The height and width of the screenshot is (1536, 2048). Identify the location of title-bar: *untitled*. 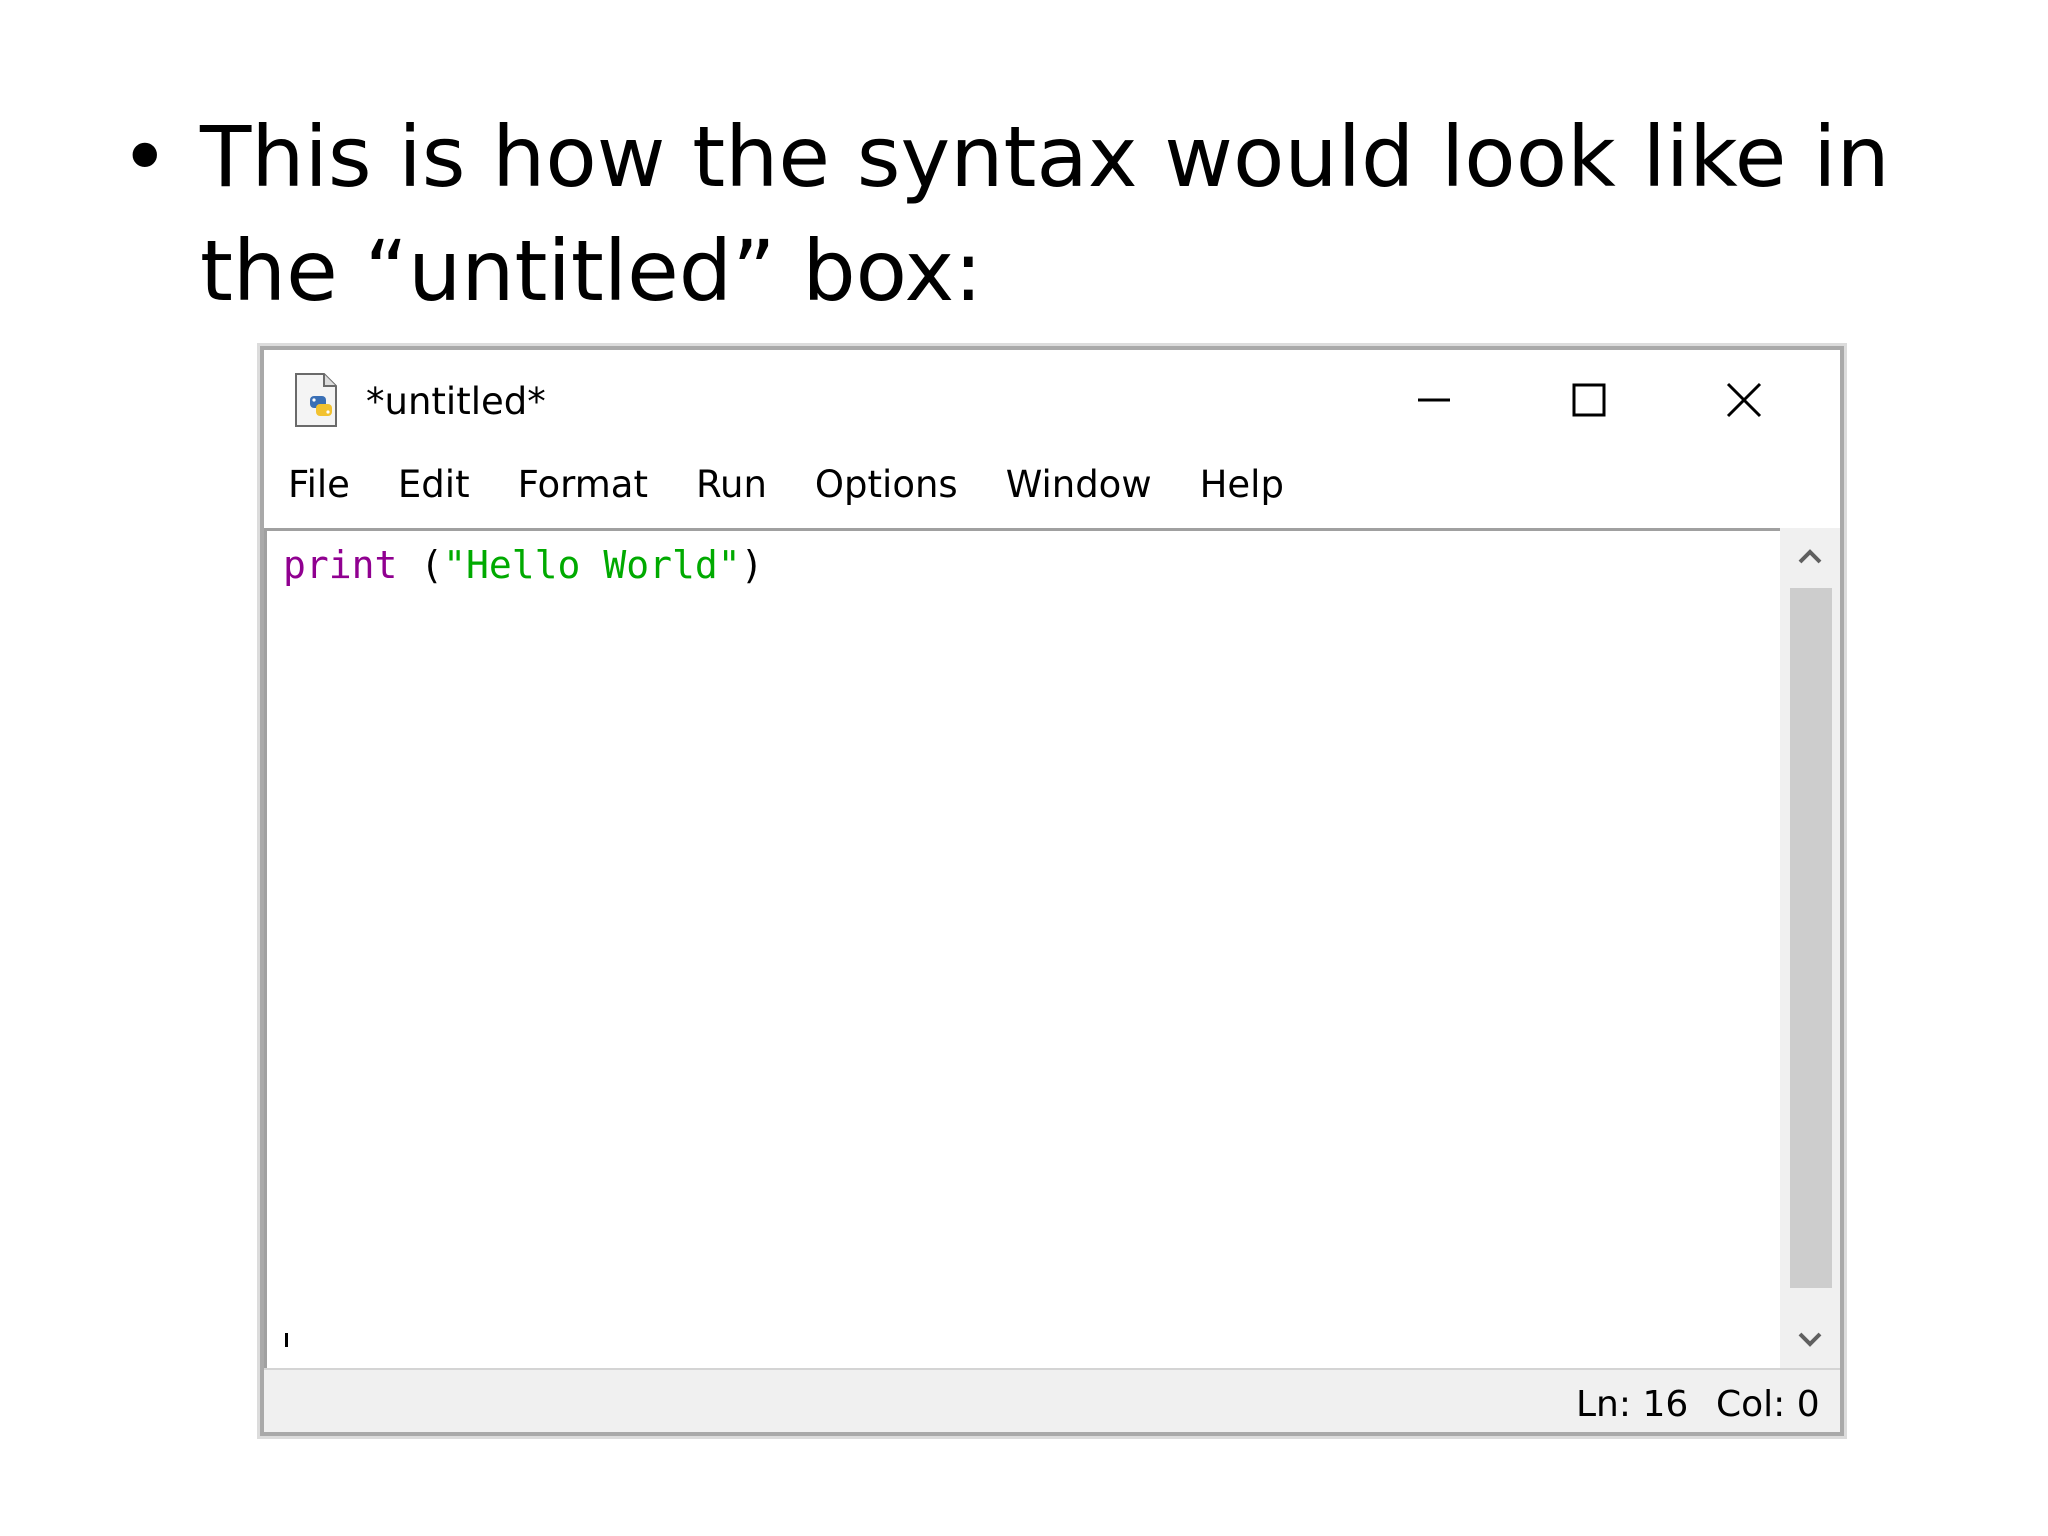
(1052, 398).